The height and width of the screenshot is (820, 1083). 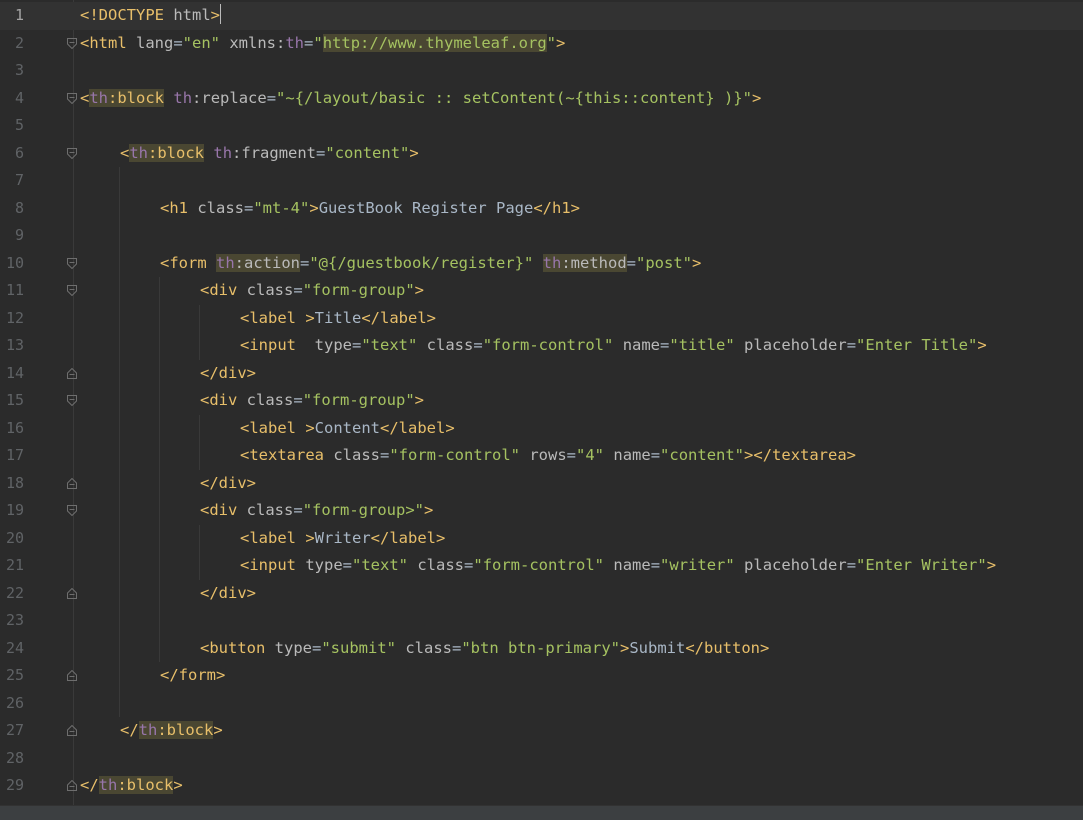 What do you see at coordinates (342, 539) in the screenshot?
I see `code-text: <label >Writer</label>` at bounding box center [342, 539].